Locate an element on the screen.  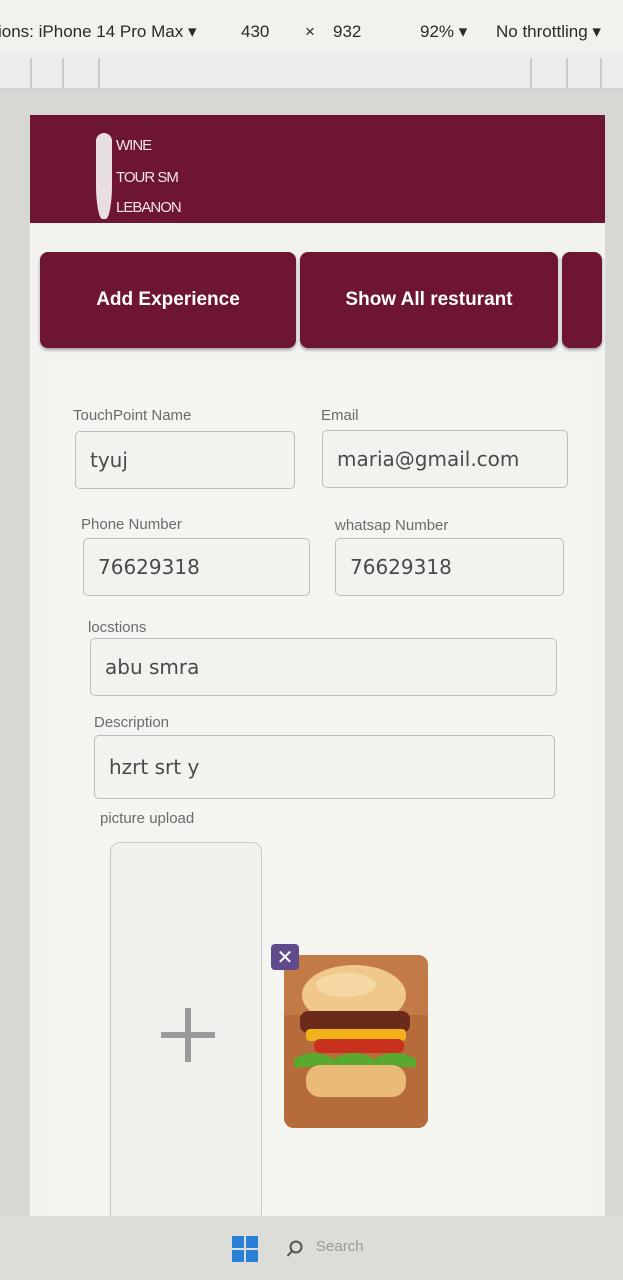
logo-line-3: LEBANON is located at coordinates (149, 207).